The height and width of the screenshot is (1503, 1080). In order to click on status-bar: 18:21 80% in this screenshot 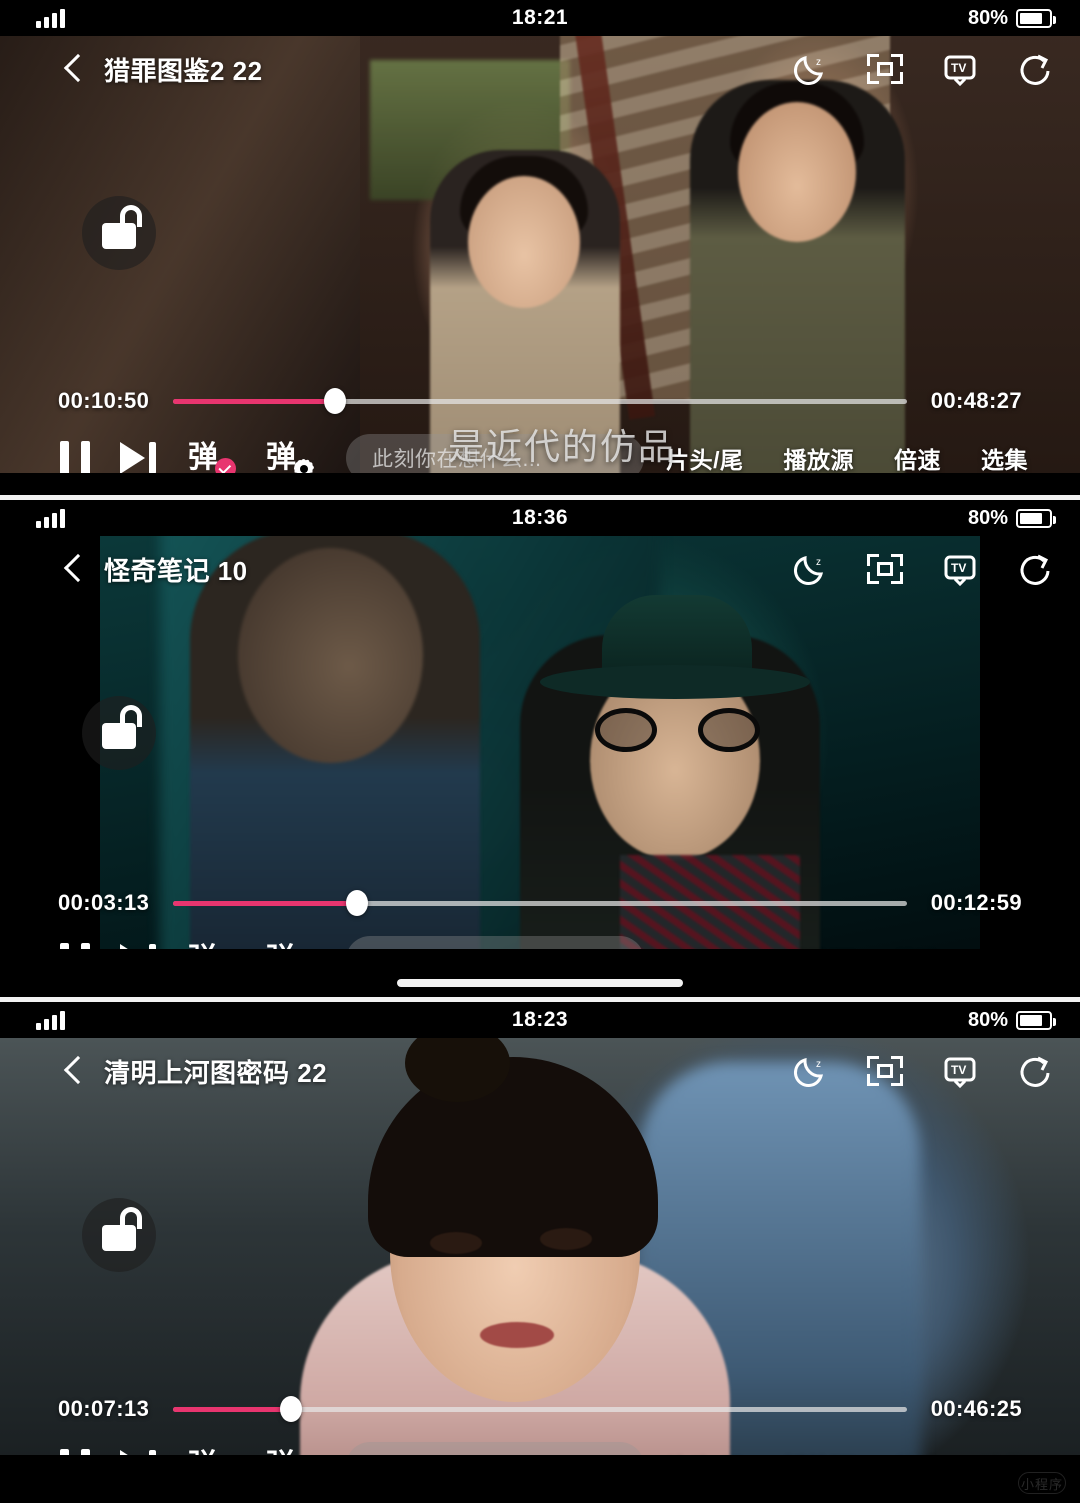, I will do `click(540, 18)`.